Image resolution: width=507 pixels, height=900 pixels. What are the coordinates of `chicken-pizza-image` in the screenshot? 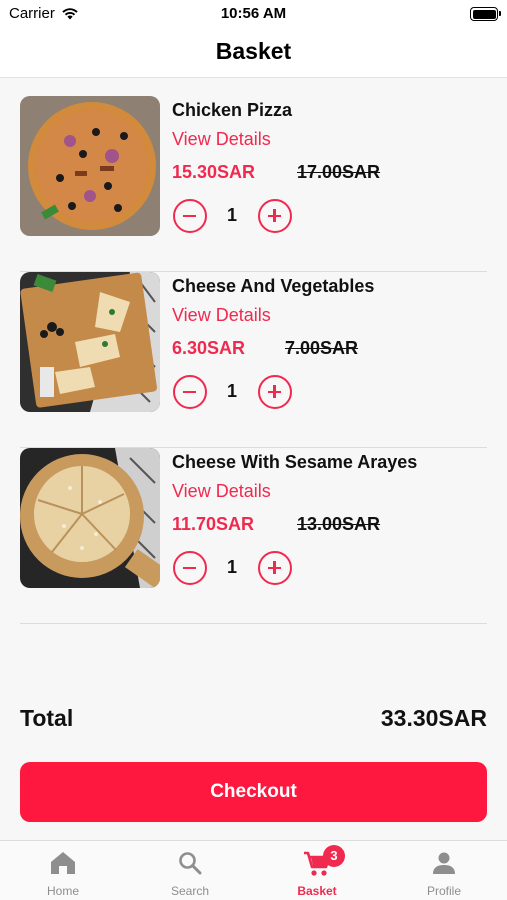 It's located at (90, 166).